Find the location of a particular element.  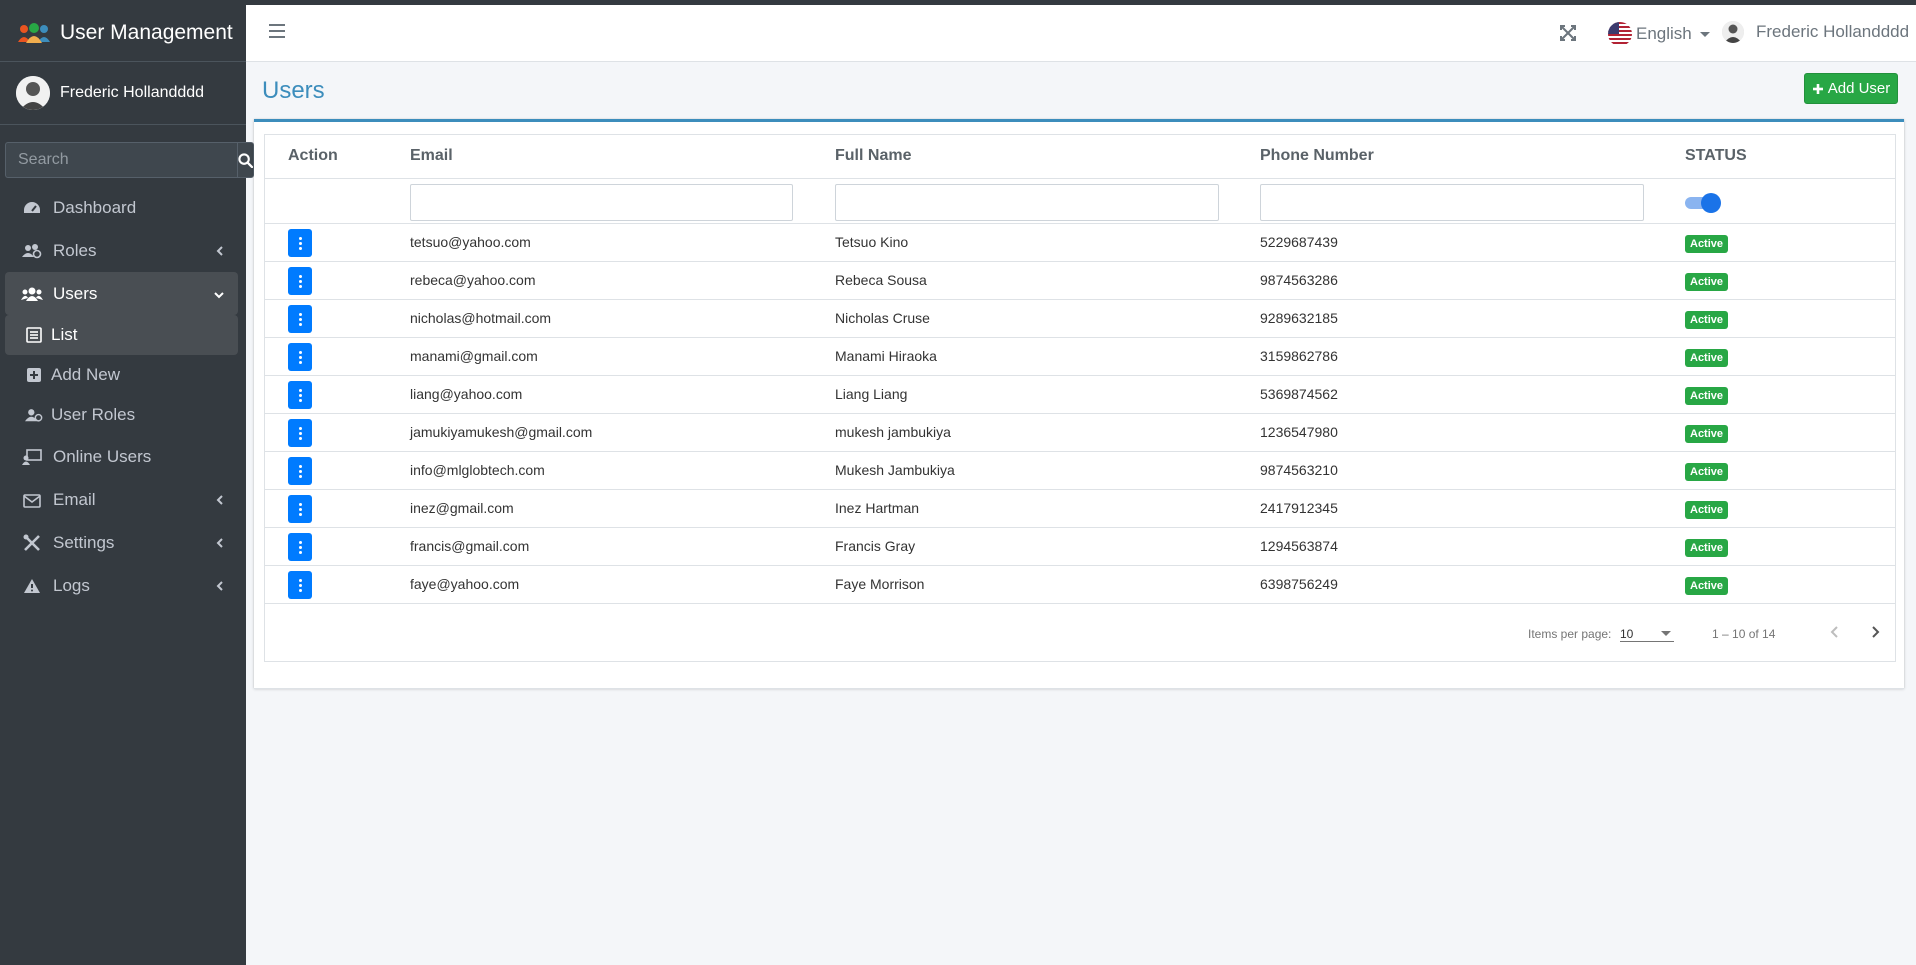

full-name-cell: Francis Gray is located at coordinates (875, 546).